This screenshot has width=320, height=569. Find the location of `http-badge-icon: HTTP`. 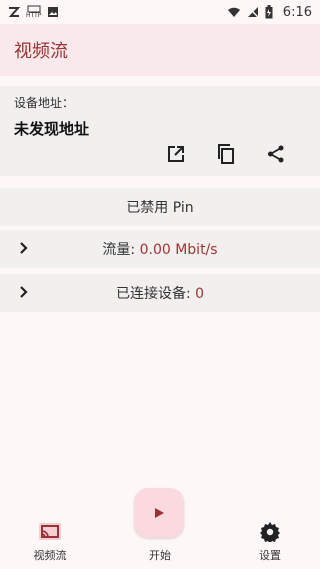

http-badge-icon: HTTP is located at coordinates (33, 12).